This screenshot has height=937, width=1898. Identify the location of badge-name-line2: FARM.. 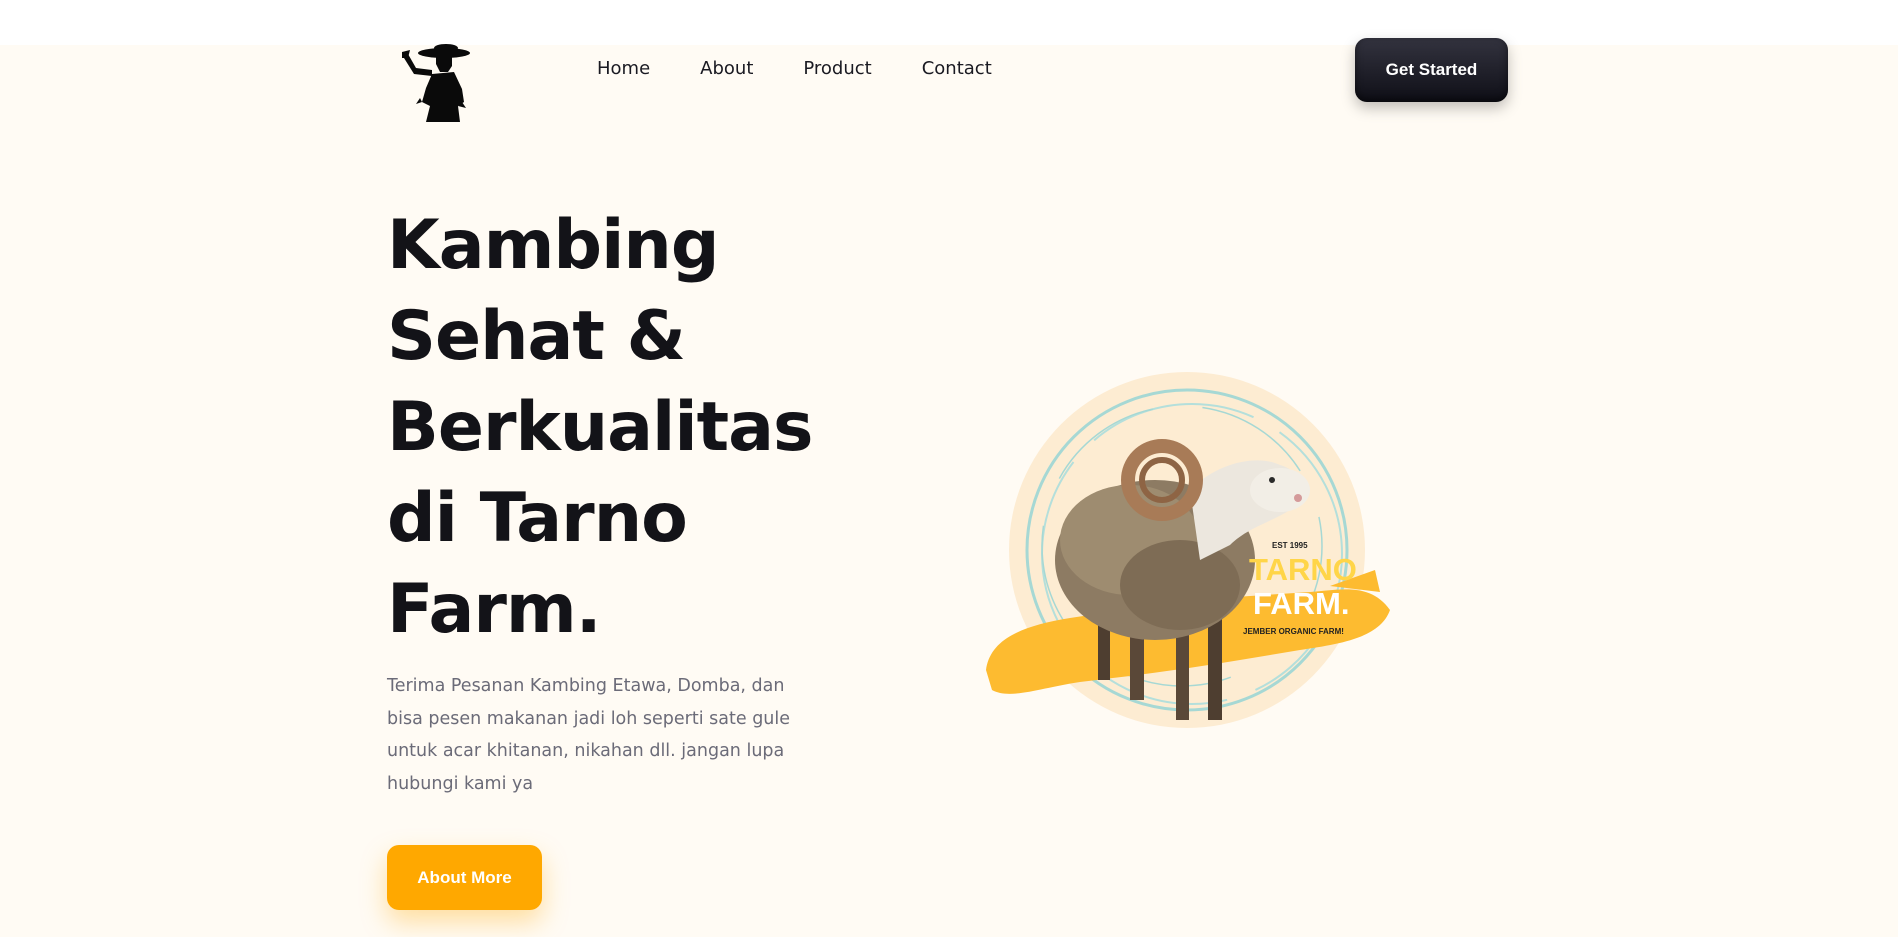
(1301, 603).